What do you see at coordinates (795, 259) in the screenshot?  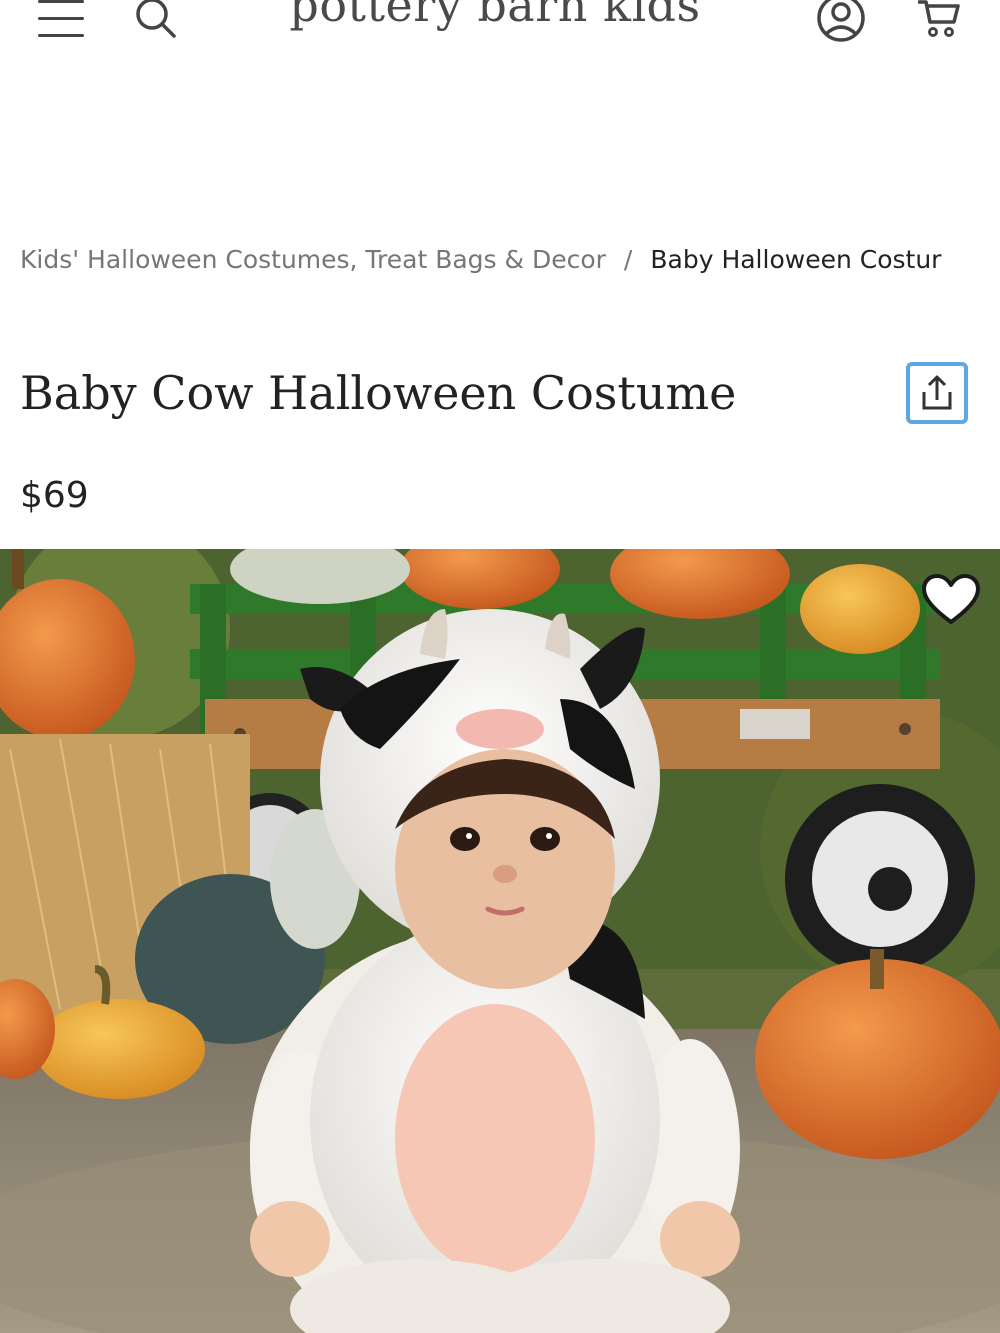 I see `breadcrumb-current-link: Baby Halloween Costur` at bounding box center [795, 259].